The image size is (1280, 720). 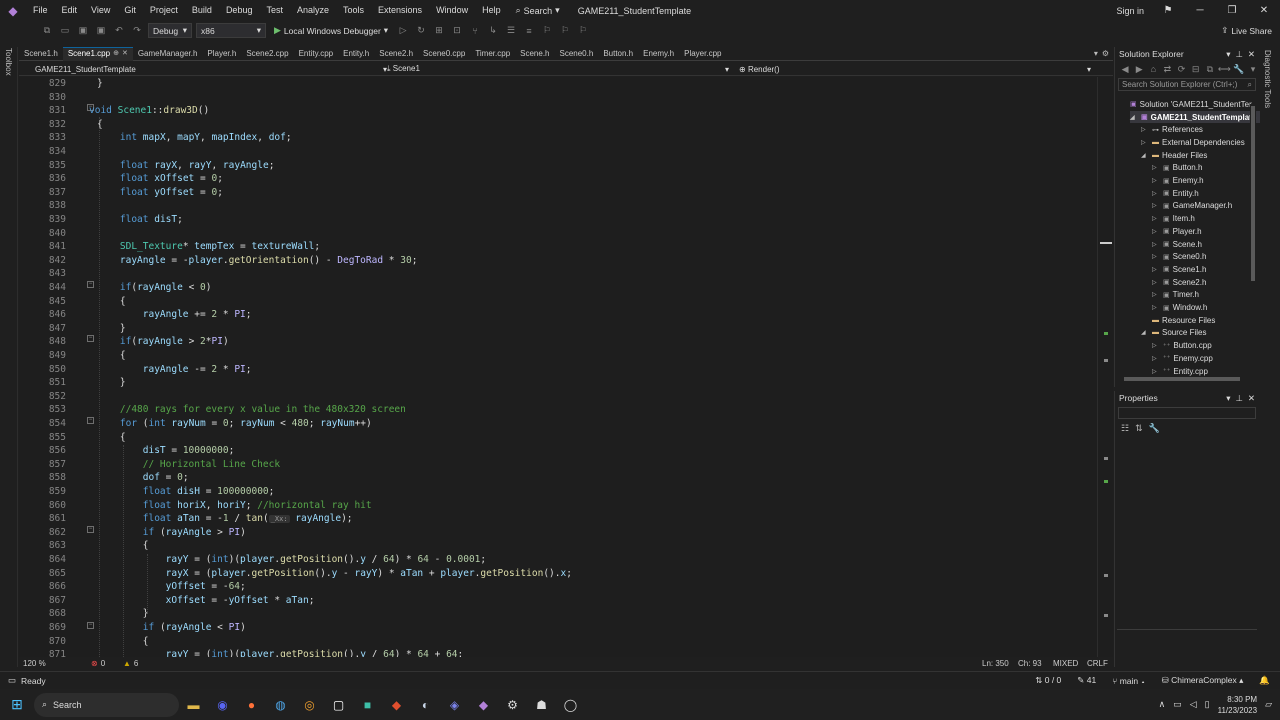 I want to click on tab-scene2-h: Scene2.h, so click(x=396, y=54).